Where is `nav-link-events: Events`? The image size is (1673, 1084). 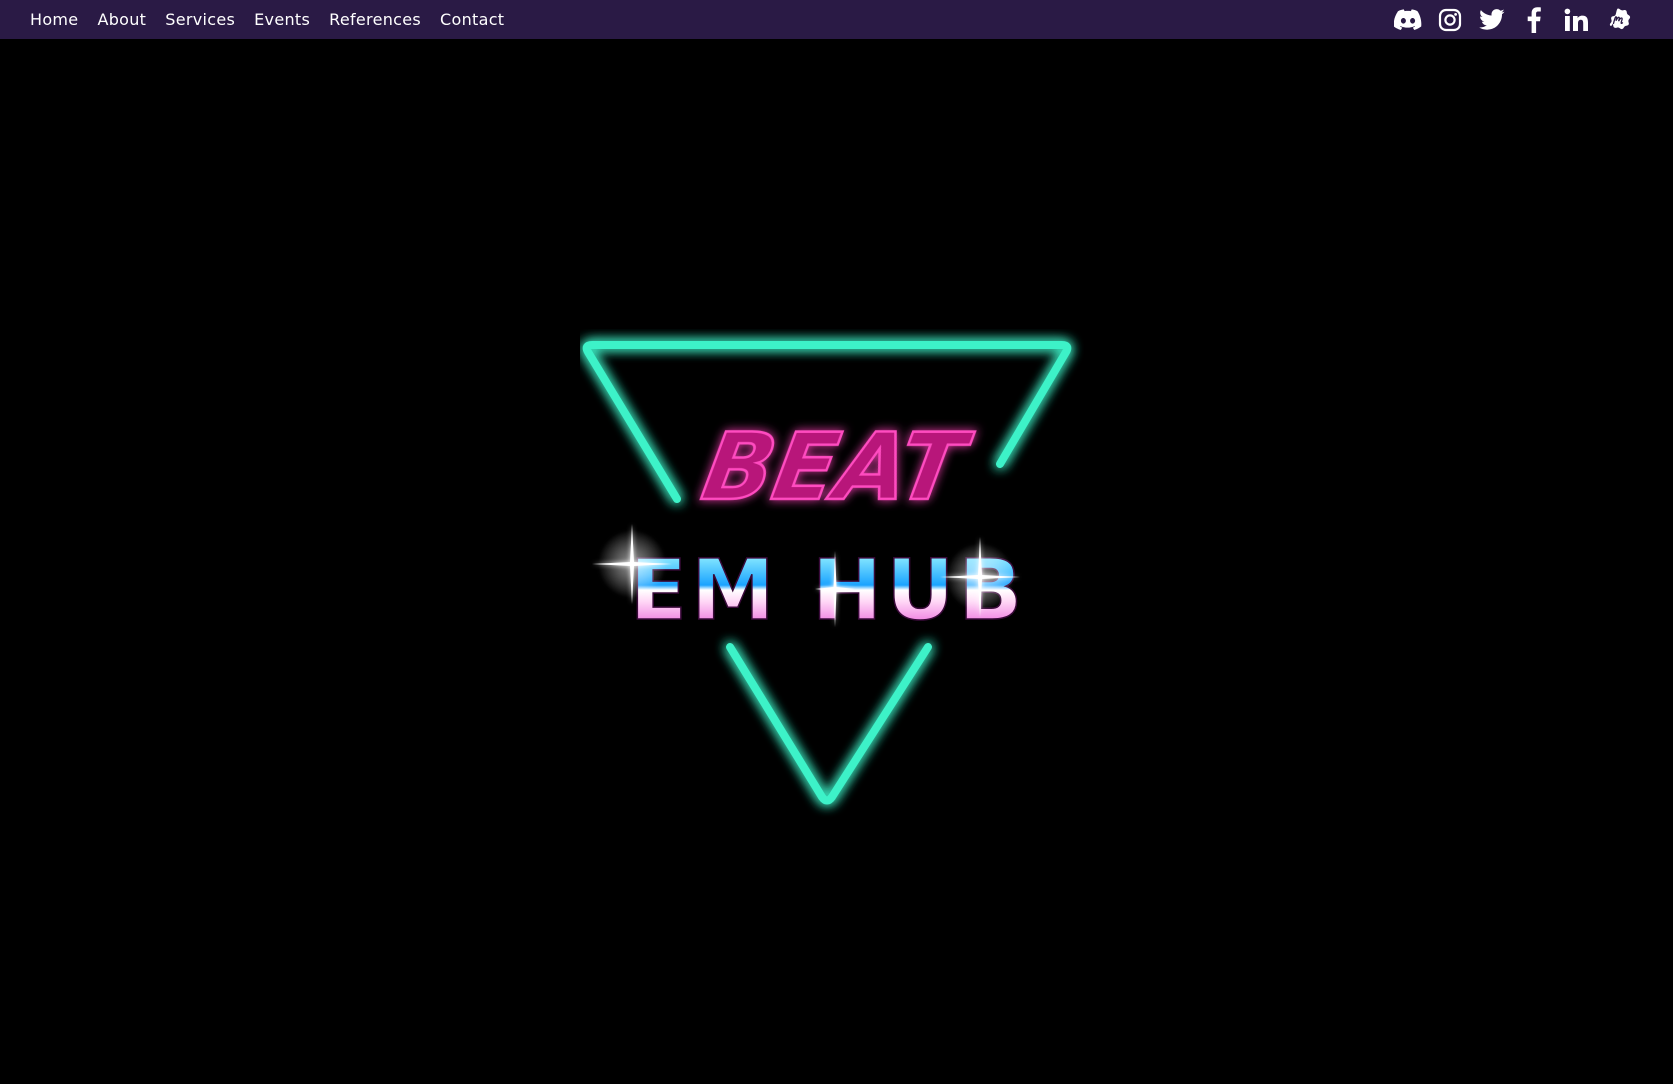 nav-link-events: Events is located at coordinates (282, 19).